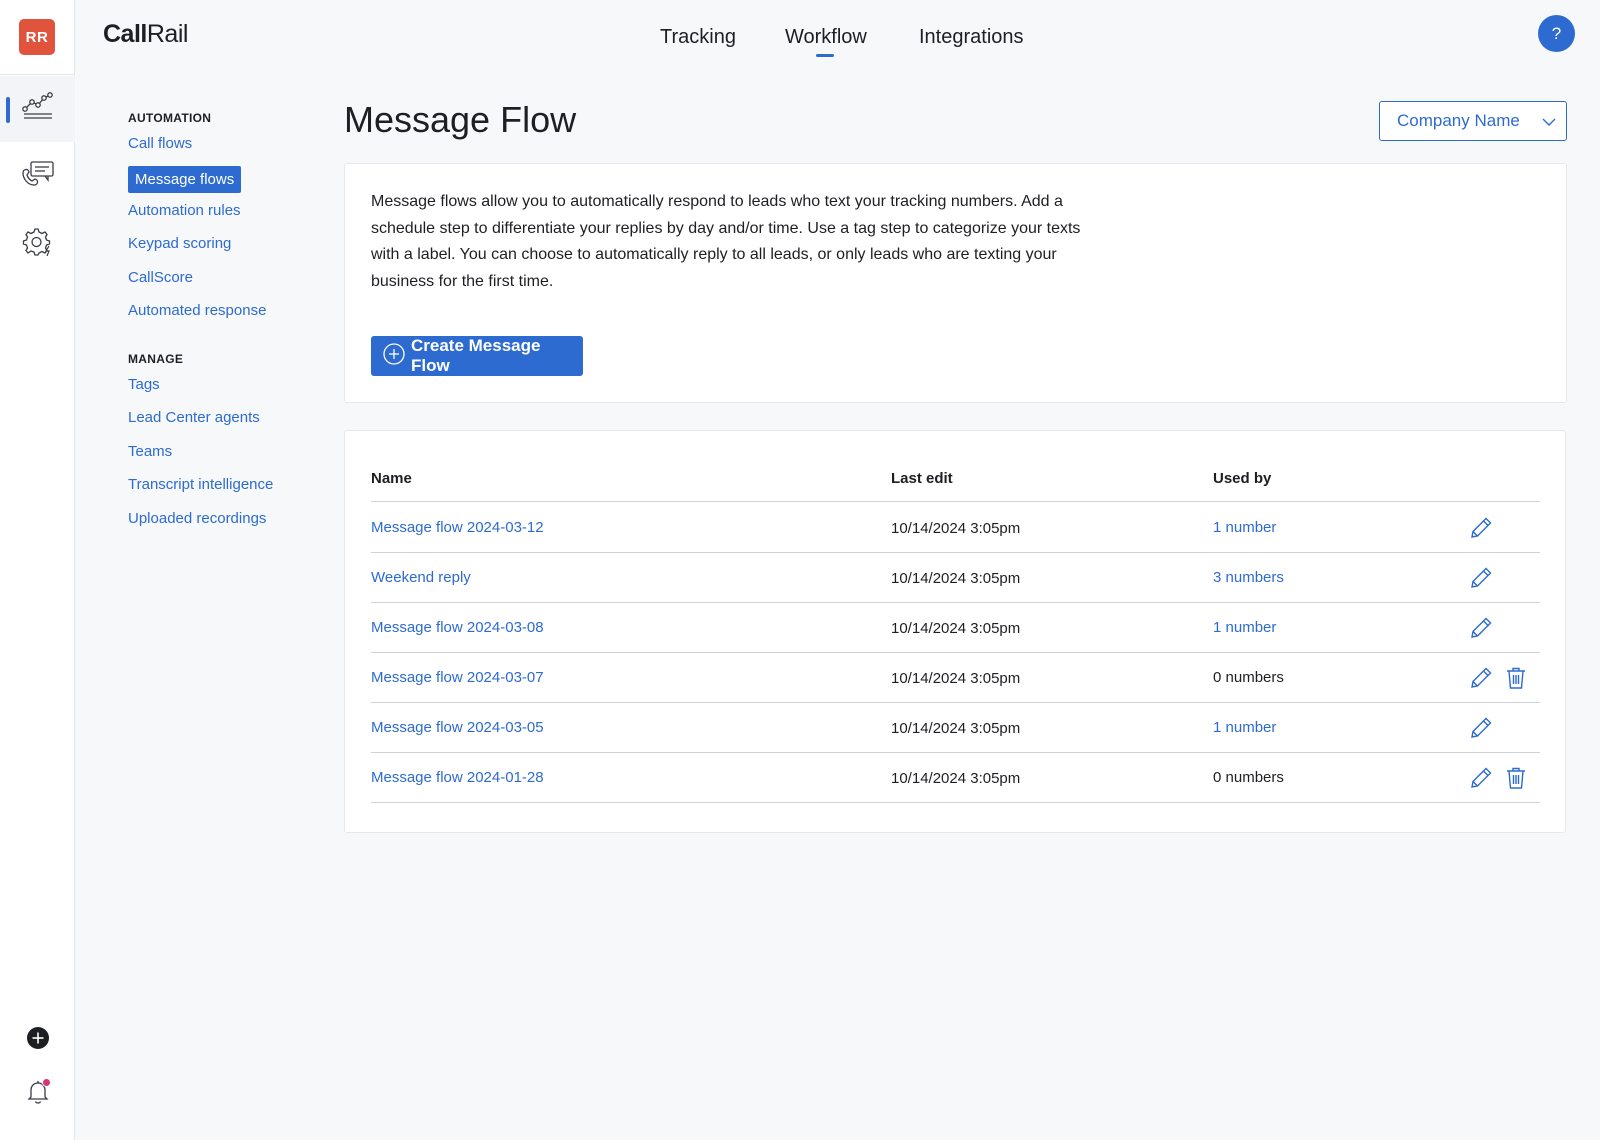 The image size is (1600, 1140). Describe the element at coordinates (167, 34) in the screenshot. I see `logo-light-text: Rail` at that location.